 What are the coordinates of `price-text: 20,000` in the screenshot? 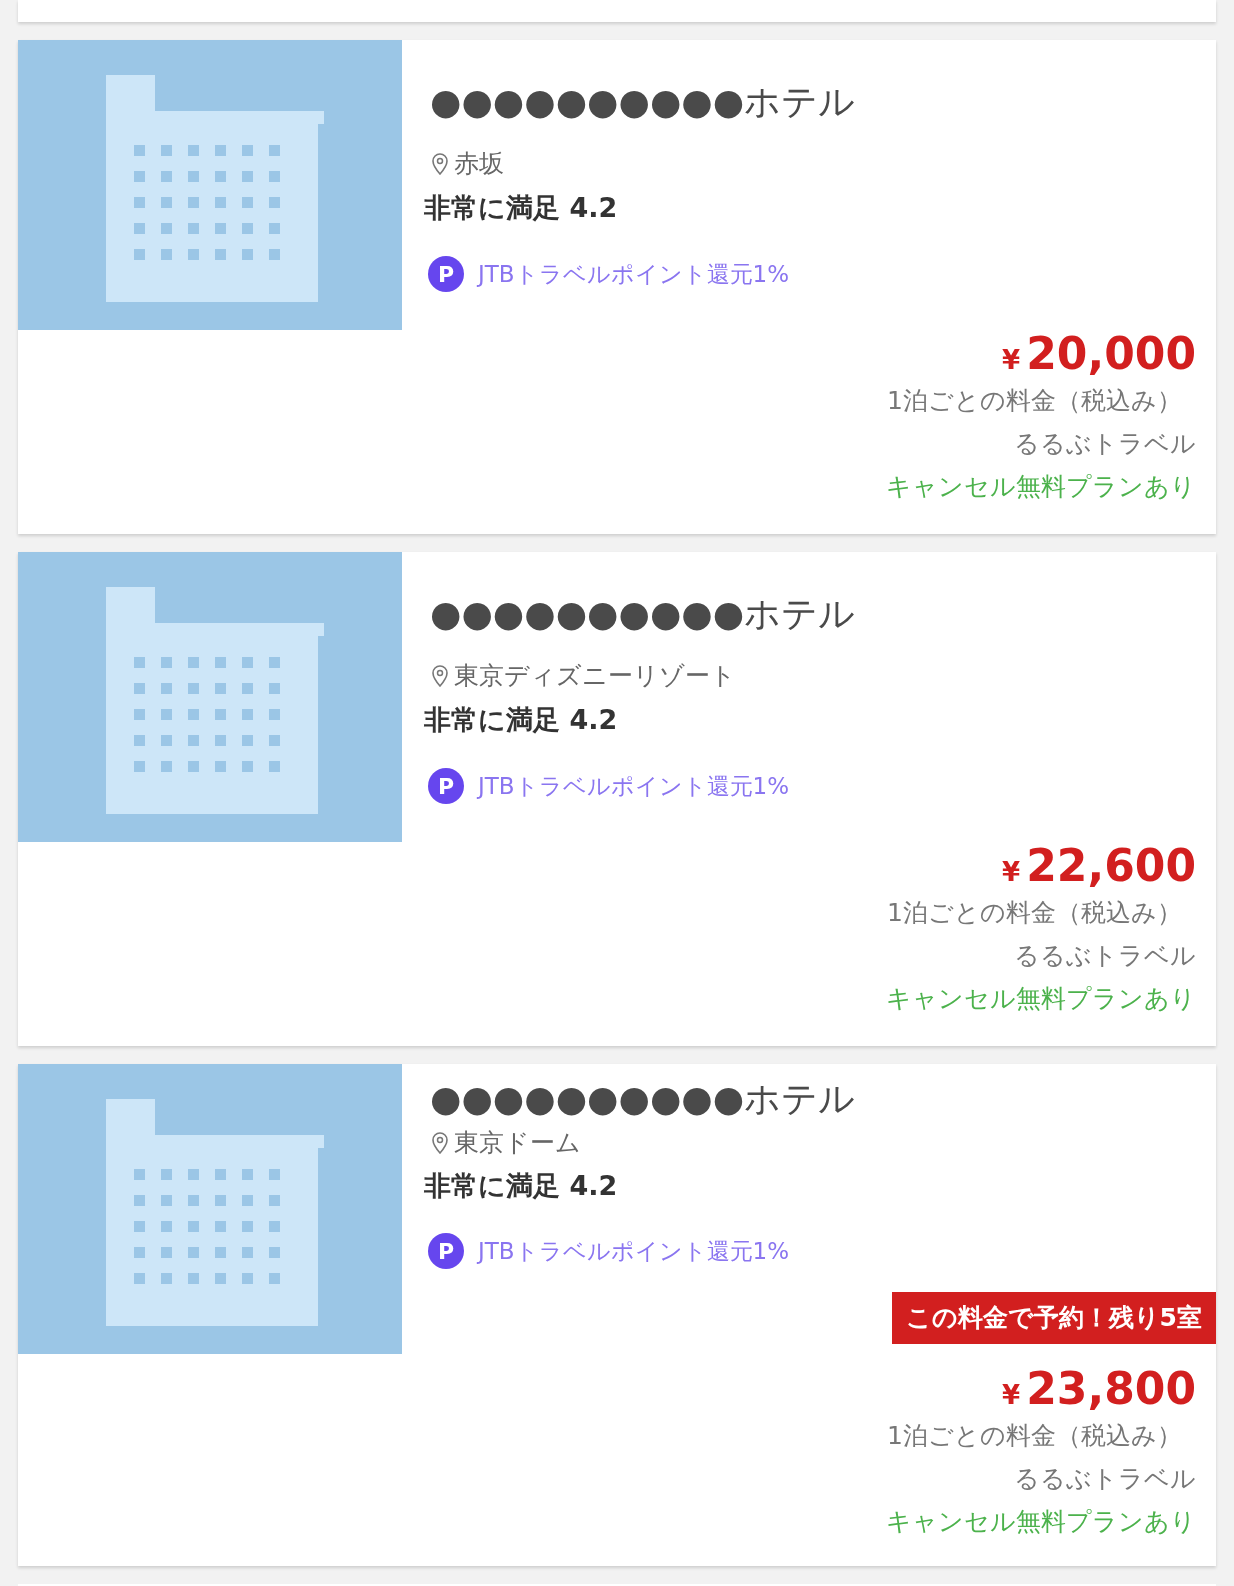 It's located at (1111, 354).